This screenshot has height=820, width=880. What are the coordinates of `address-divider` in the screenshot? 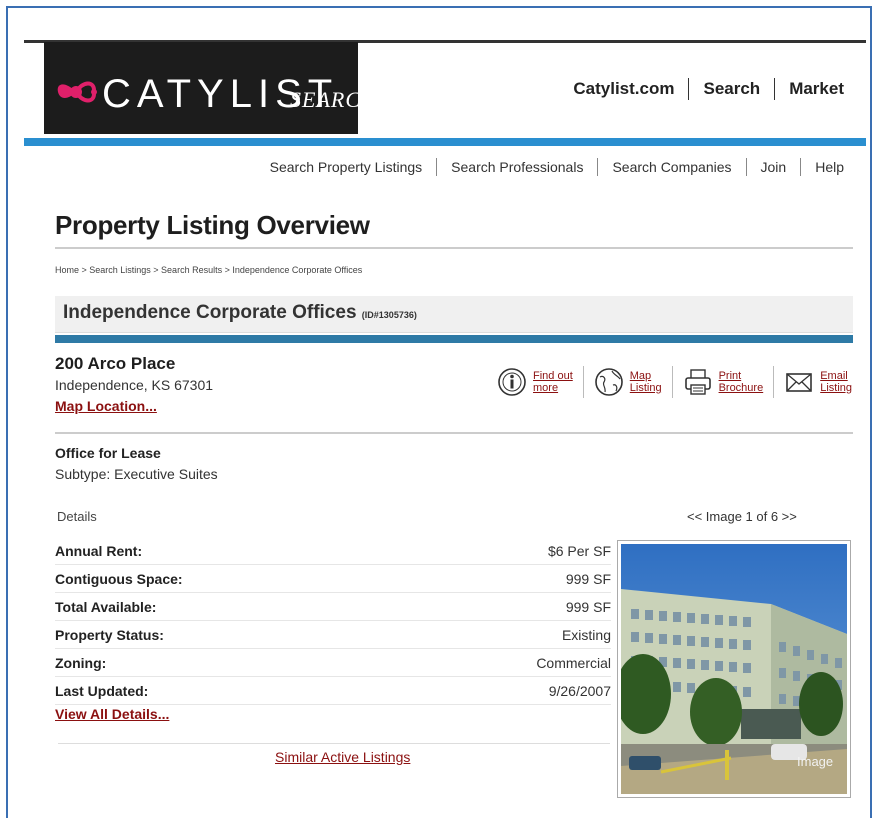 It's located at (454, 433).